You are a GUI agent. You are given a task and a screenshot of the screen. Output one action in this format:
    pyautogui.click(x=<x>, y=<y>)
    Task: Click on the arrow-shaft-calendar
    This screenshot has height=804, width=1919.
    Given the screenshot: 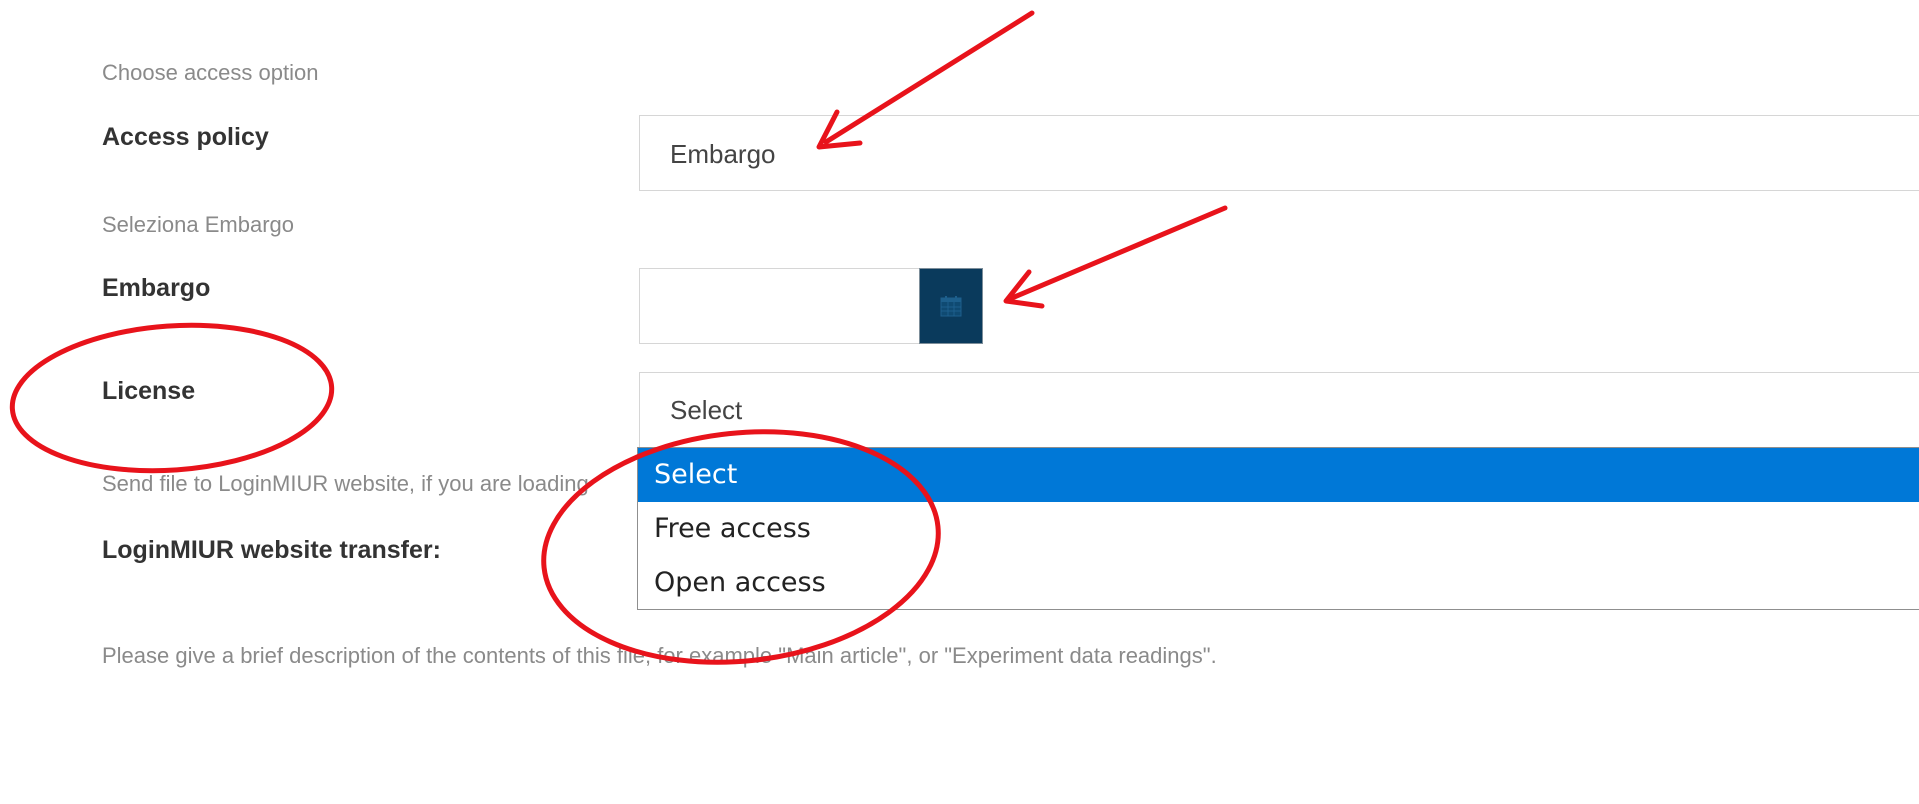 What is the action you would take?
    pyautogui.click(x=1118, y=253)
    